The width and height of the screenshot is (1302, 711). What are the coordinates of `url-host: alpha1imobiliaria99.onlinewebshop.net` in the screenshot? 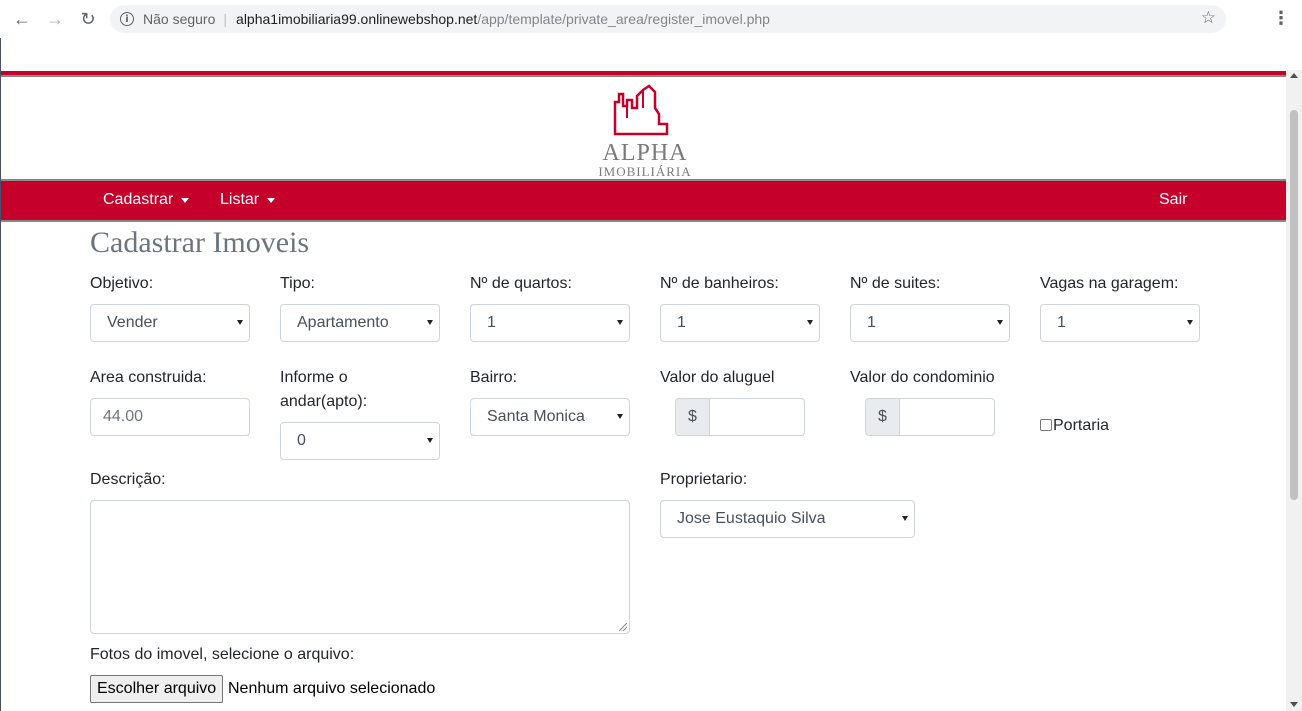 It's located at (357, 19).